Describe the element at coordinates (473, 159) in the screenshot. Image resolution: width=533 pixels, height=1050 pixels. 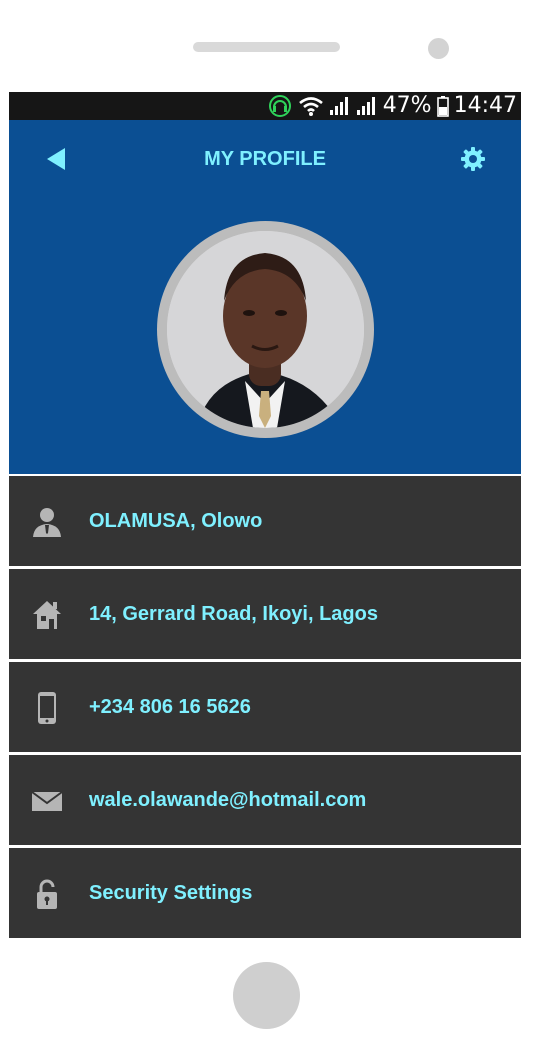
I see `gear-icon` at that location.